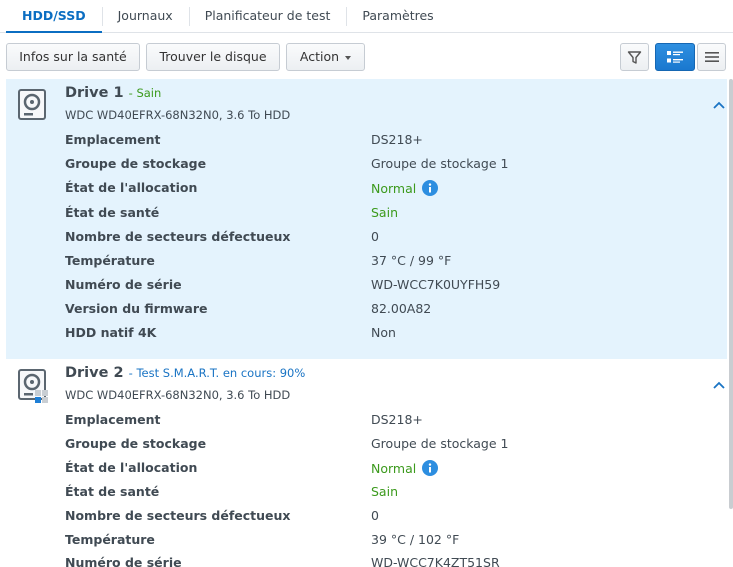 This screenshot has width=733, height=567. I want to click on find-disk-button: Trouver le disque, so click(213, 57).